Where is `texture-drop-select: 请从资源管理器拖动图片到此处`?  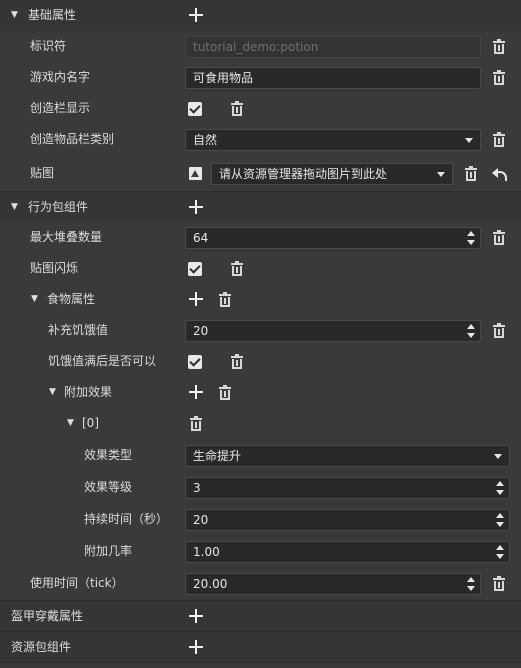 texture-drop-select: 请从资源管理器拖动图片到此处 is located at coordinates (332, 174).